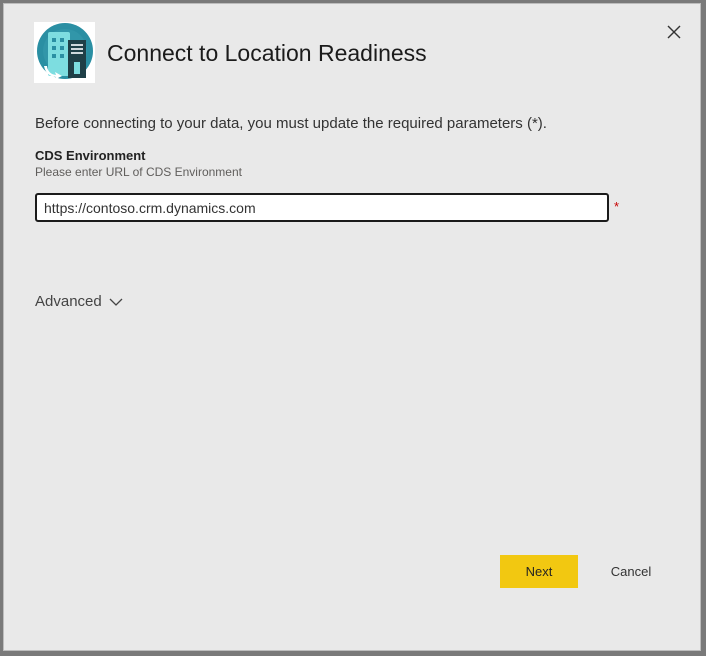 The width and height of the screenshot is (706, 656). What do you see at coordinates (64, 52) in the screenshot?
I see `building-icon` at bounding box center [64, 52].